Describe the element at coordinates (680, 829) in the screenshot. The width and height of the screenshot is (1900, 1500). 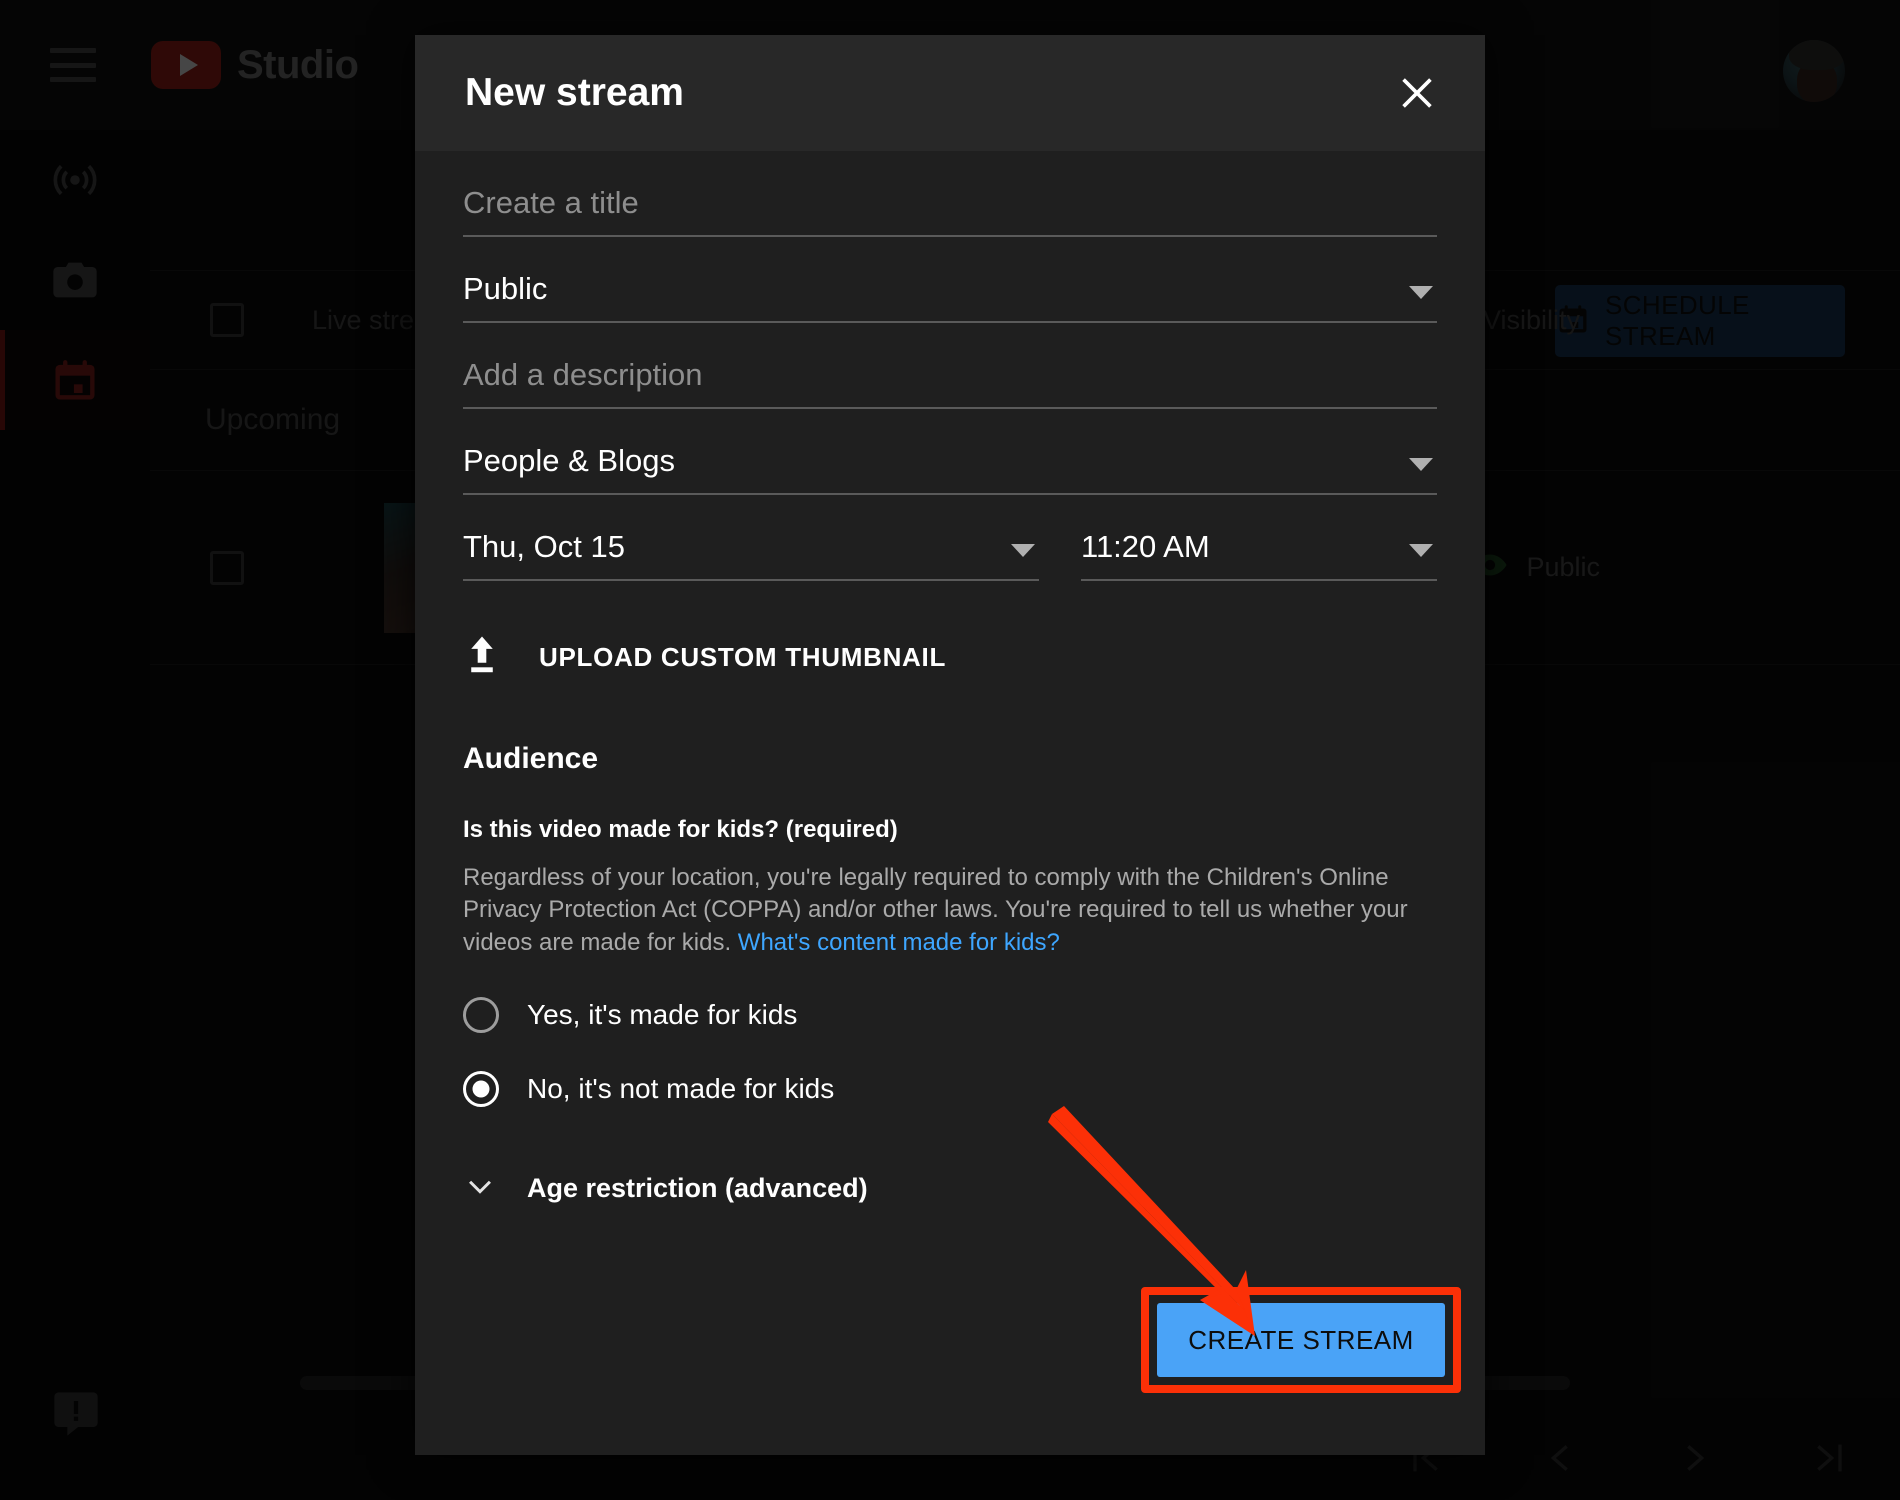
I see `audience-question: Is this video made for kids? (required)` at that location.